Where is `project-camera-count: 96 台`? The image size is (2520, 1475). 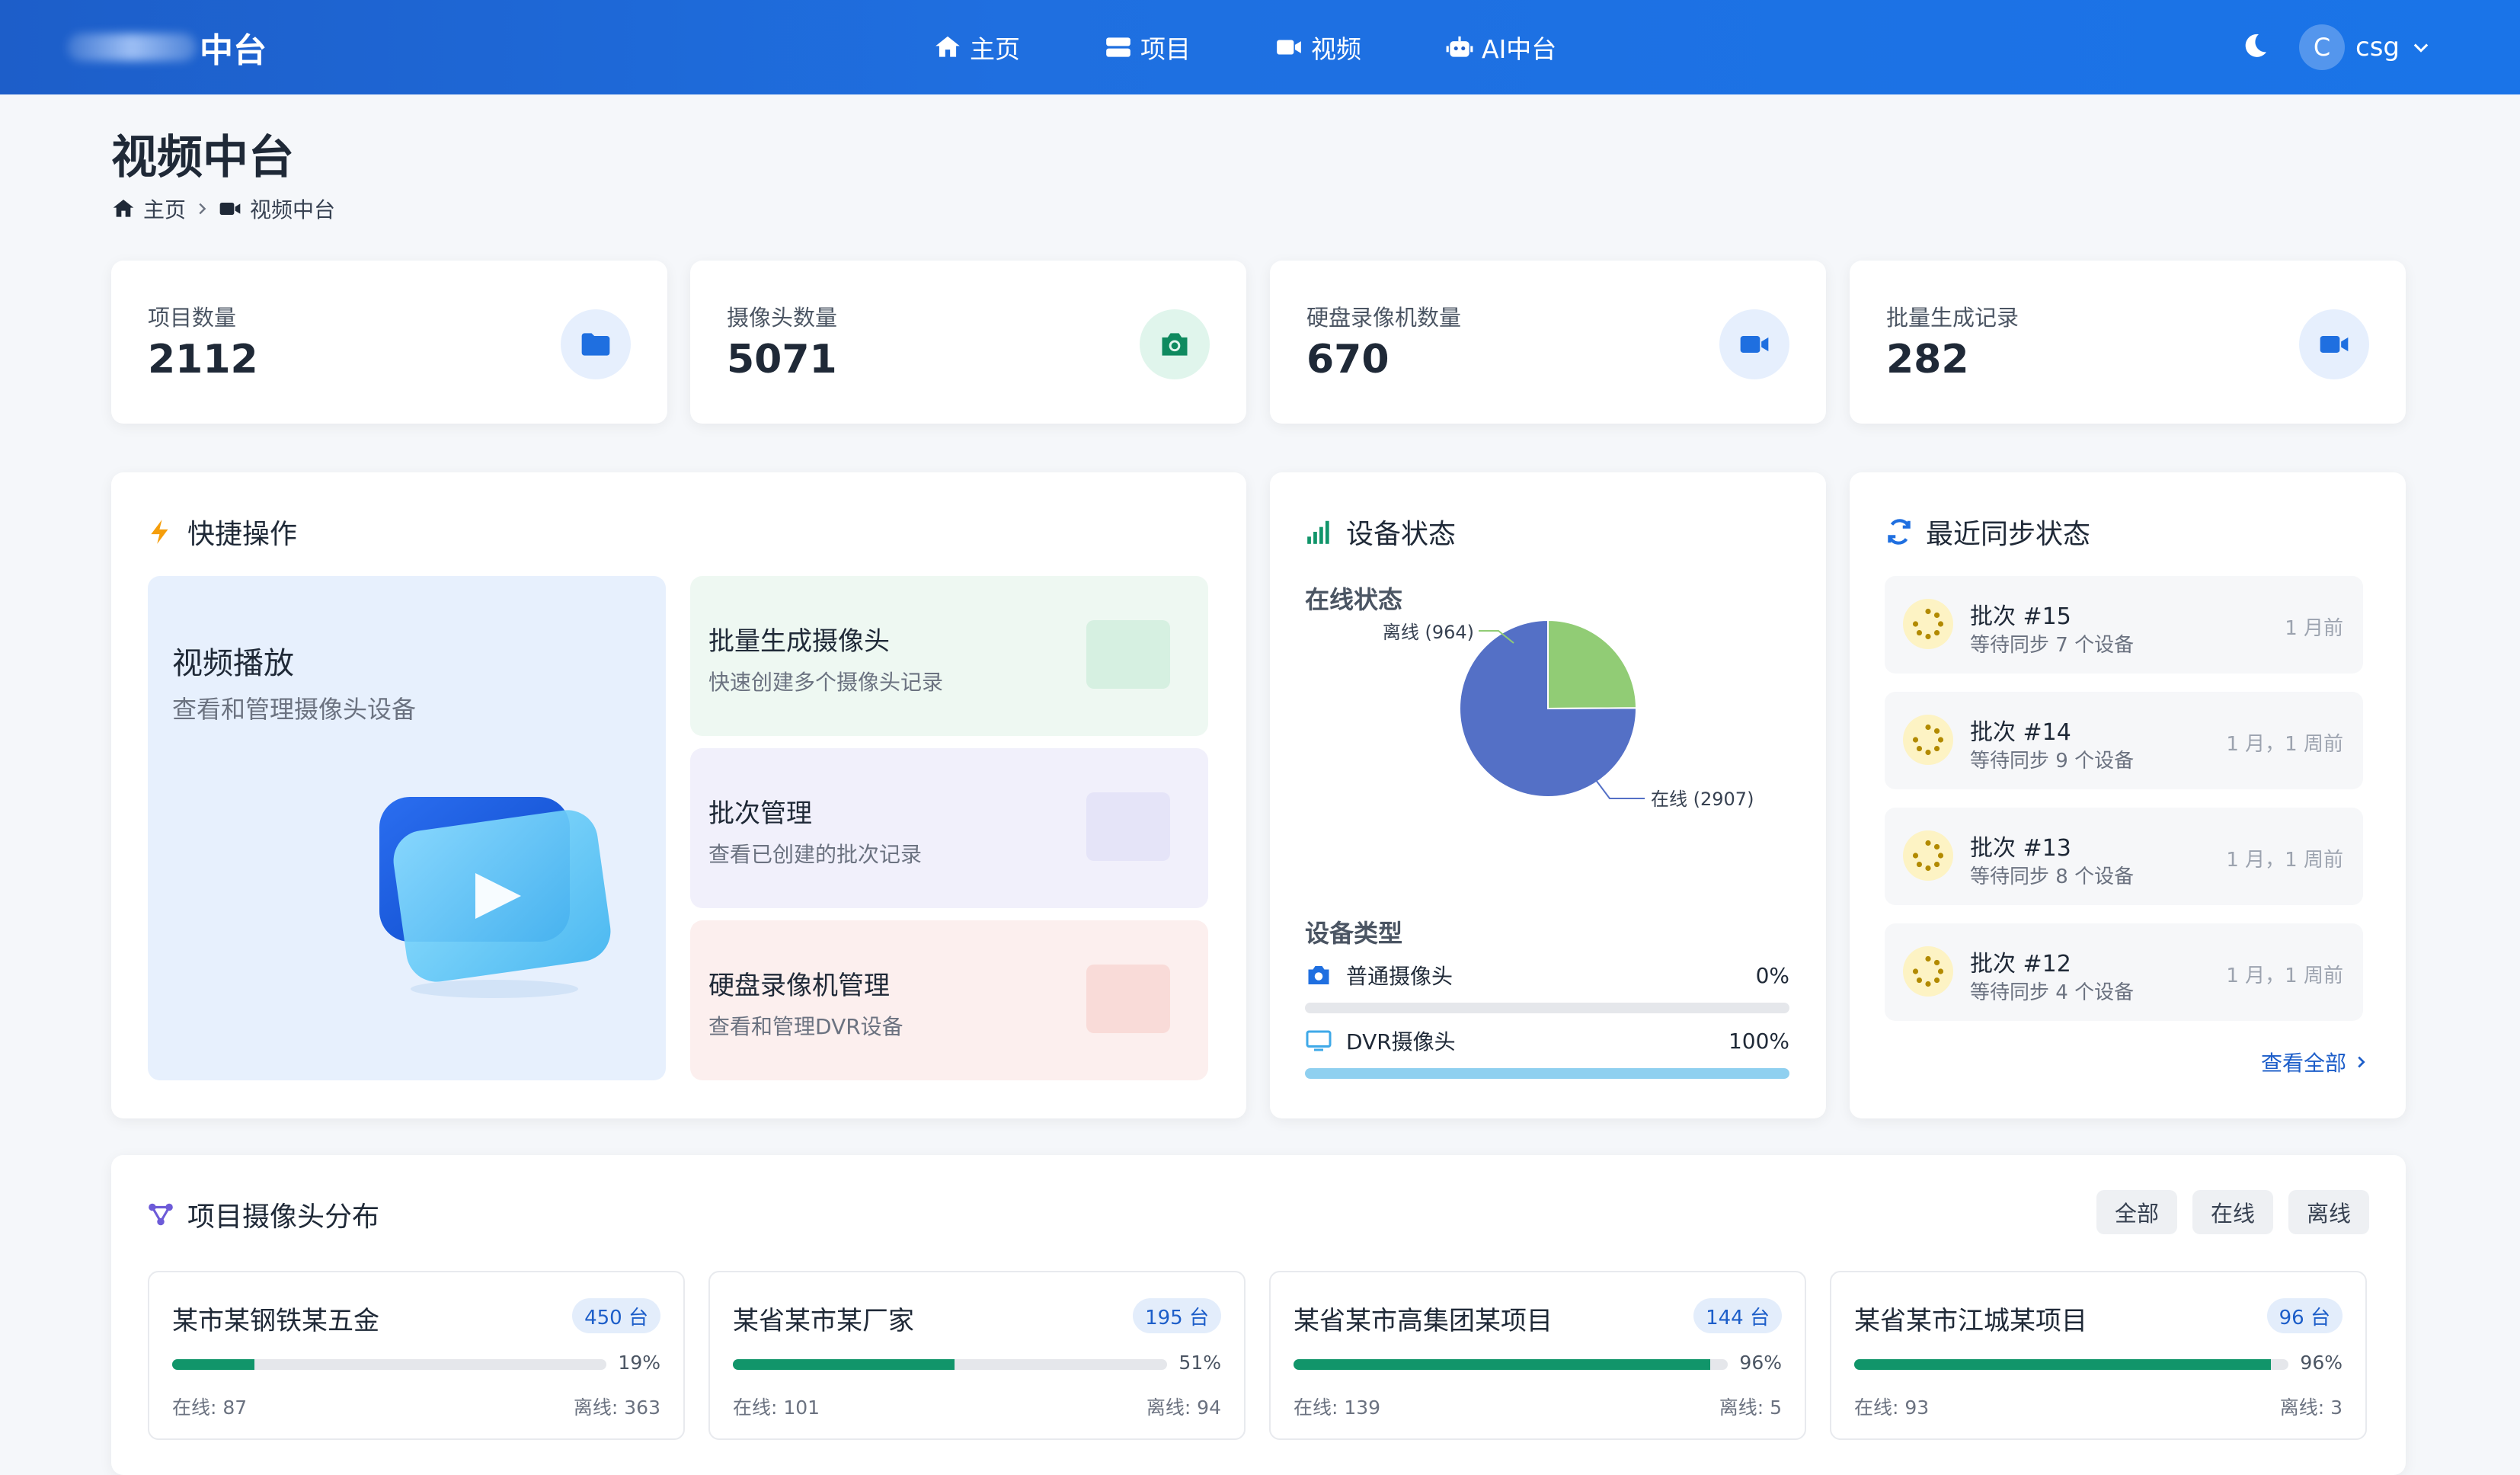 project-camera-count: 96 台 is located at coordinates (2304, 1315).